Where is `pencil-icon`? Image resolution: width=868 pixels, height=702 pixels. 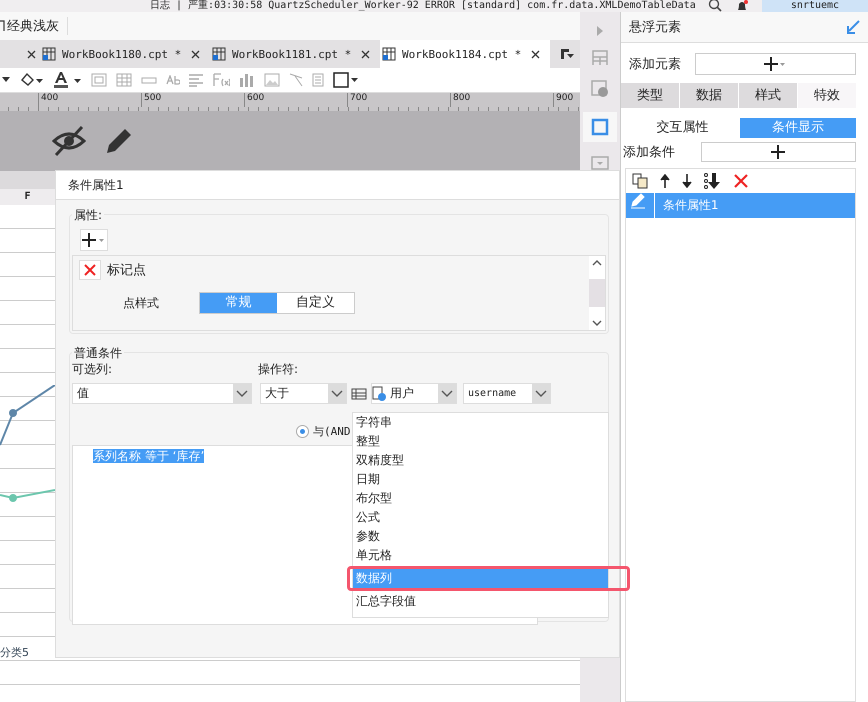 pencil-icon is located at coordinates (119, 141).